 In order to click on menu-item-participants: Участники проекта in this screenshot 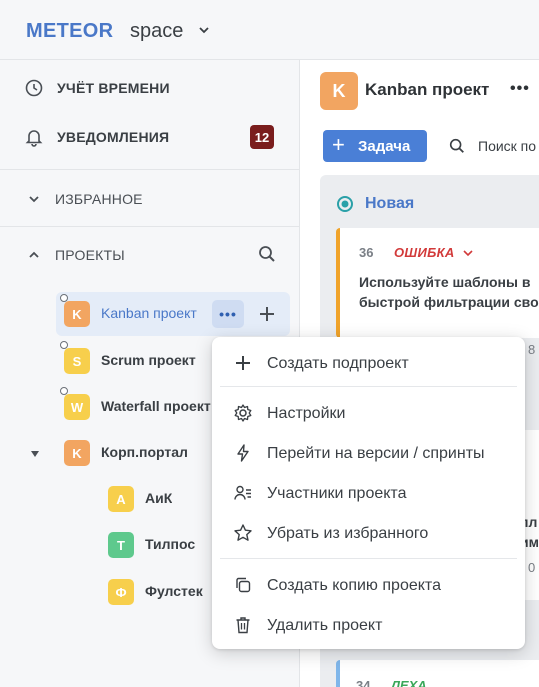, I will do `click(368, 493)`.